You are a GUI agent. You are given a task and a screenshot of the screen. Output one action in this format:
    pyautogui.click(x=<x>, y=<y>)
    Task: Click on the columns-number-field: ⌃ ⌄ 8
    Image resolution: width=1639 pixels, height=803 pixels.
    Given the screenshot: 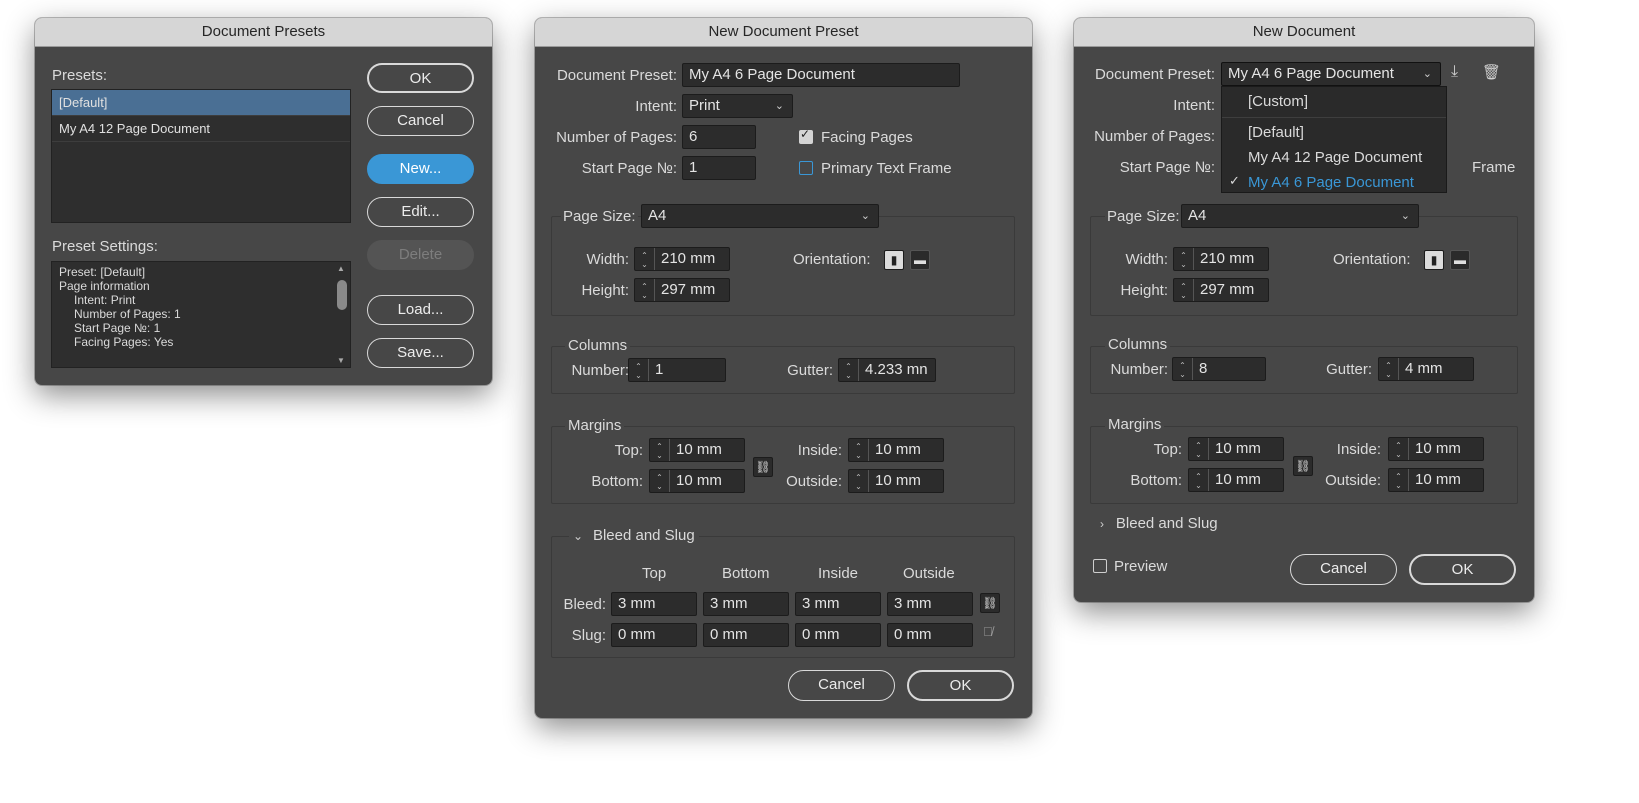 What is the action you would take?
    pyautogui.click(x=1219, y=369)
    